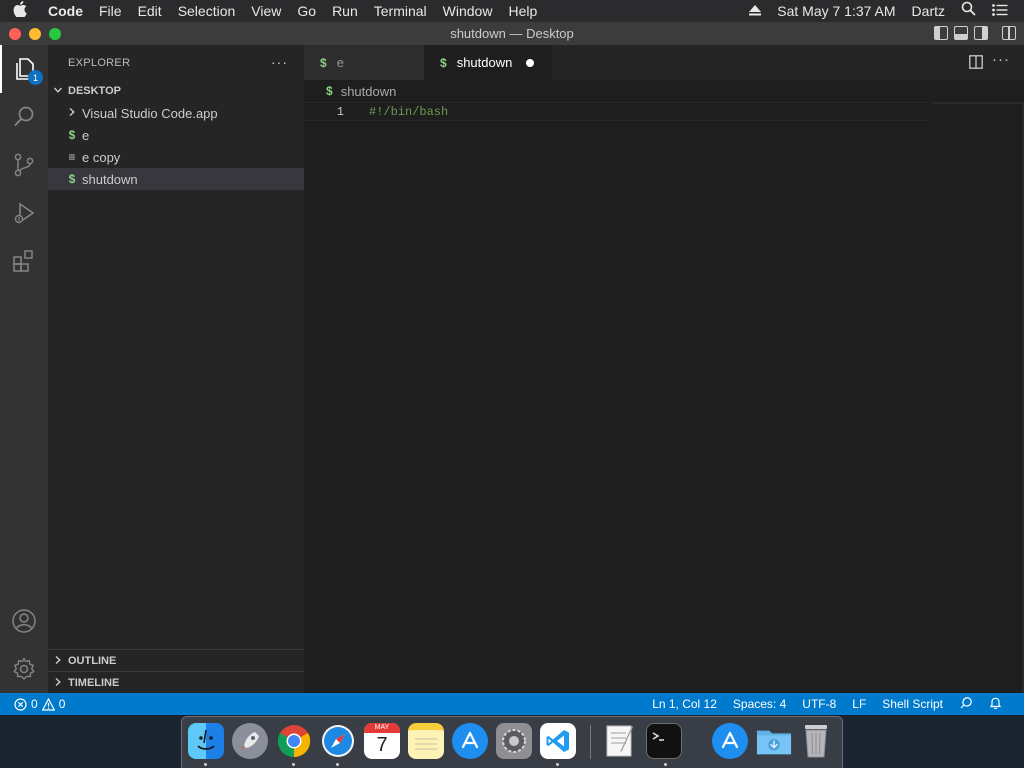 The height and width of the screenshot is (768, 1024). I want to click on code-text: #!/bin/bash, so click(408, 112).